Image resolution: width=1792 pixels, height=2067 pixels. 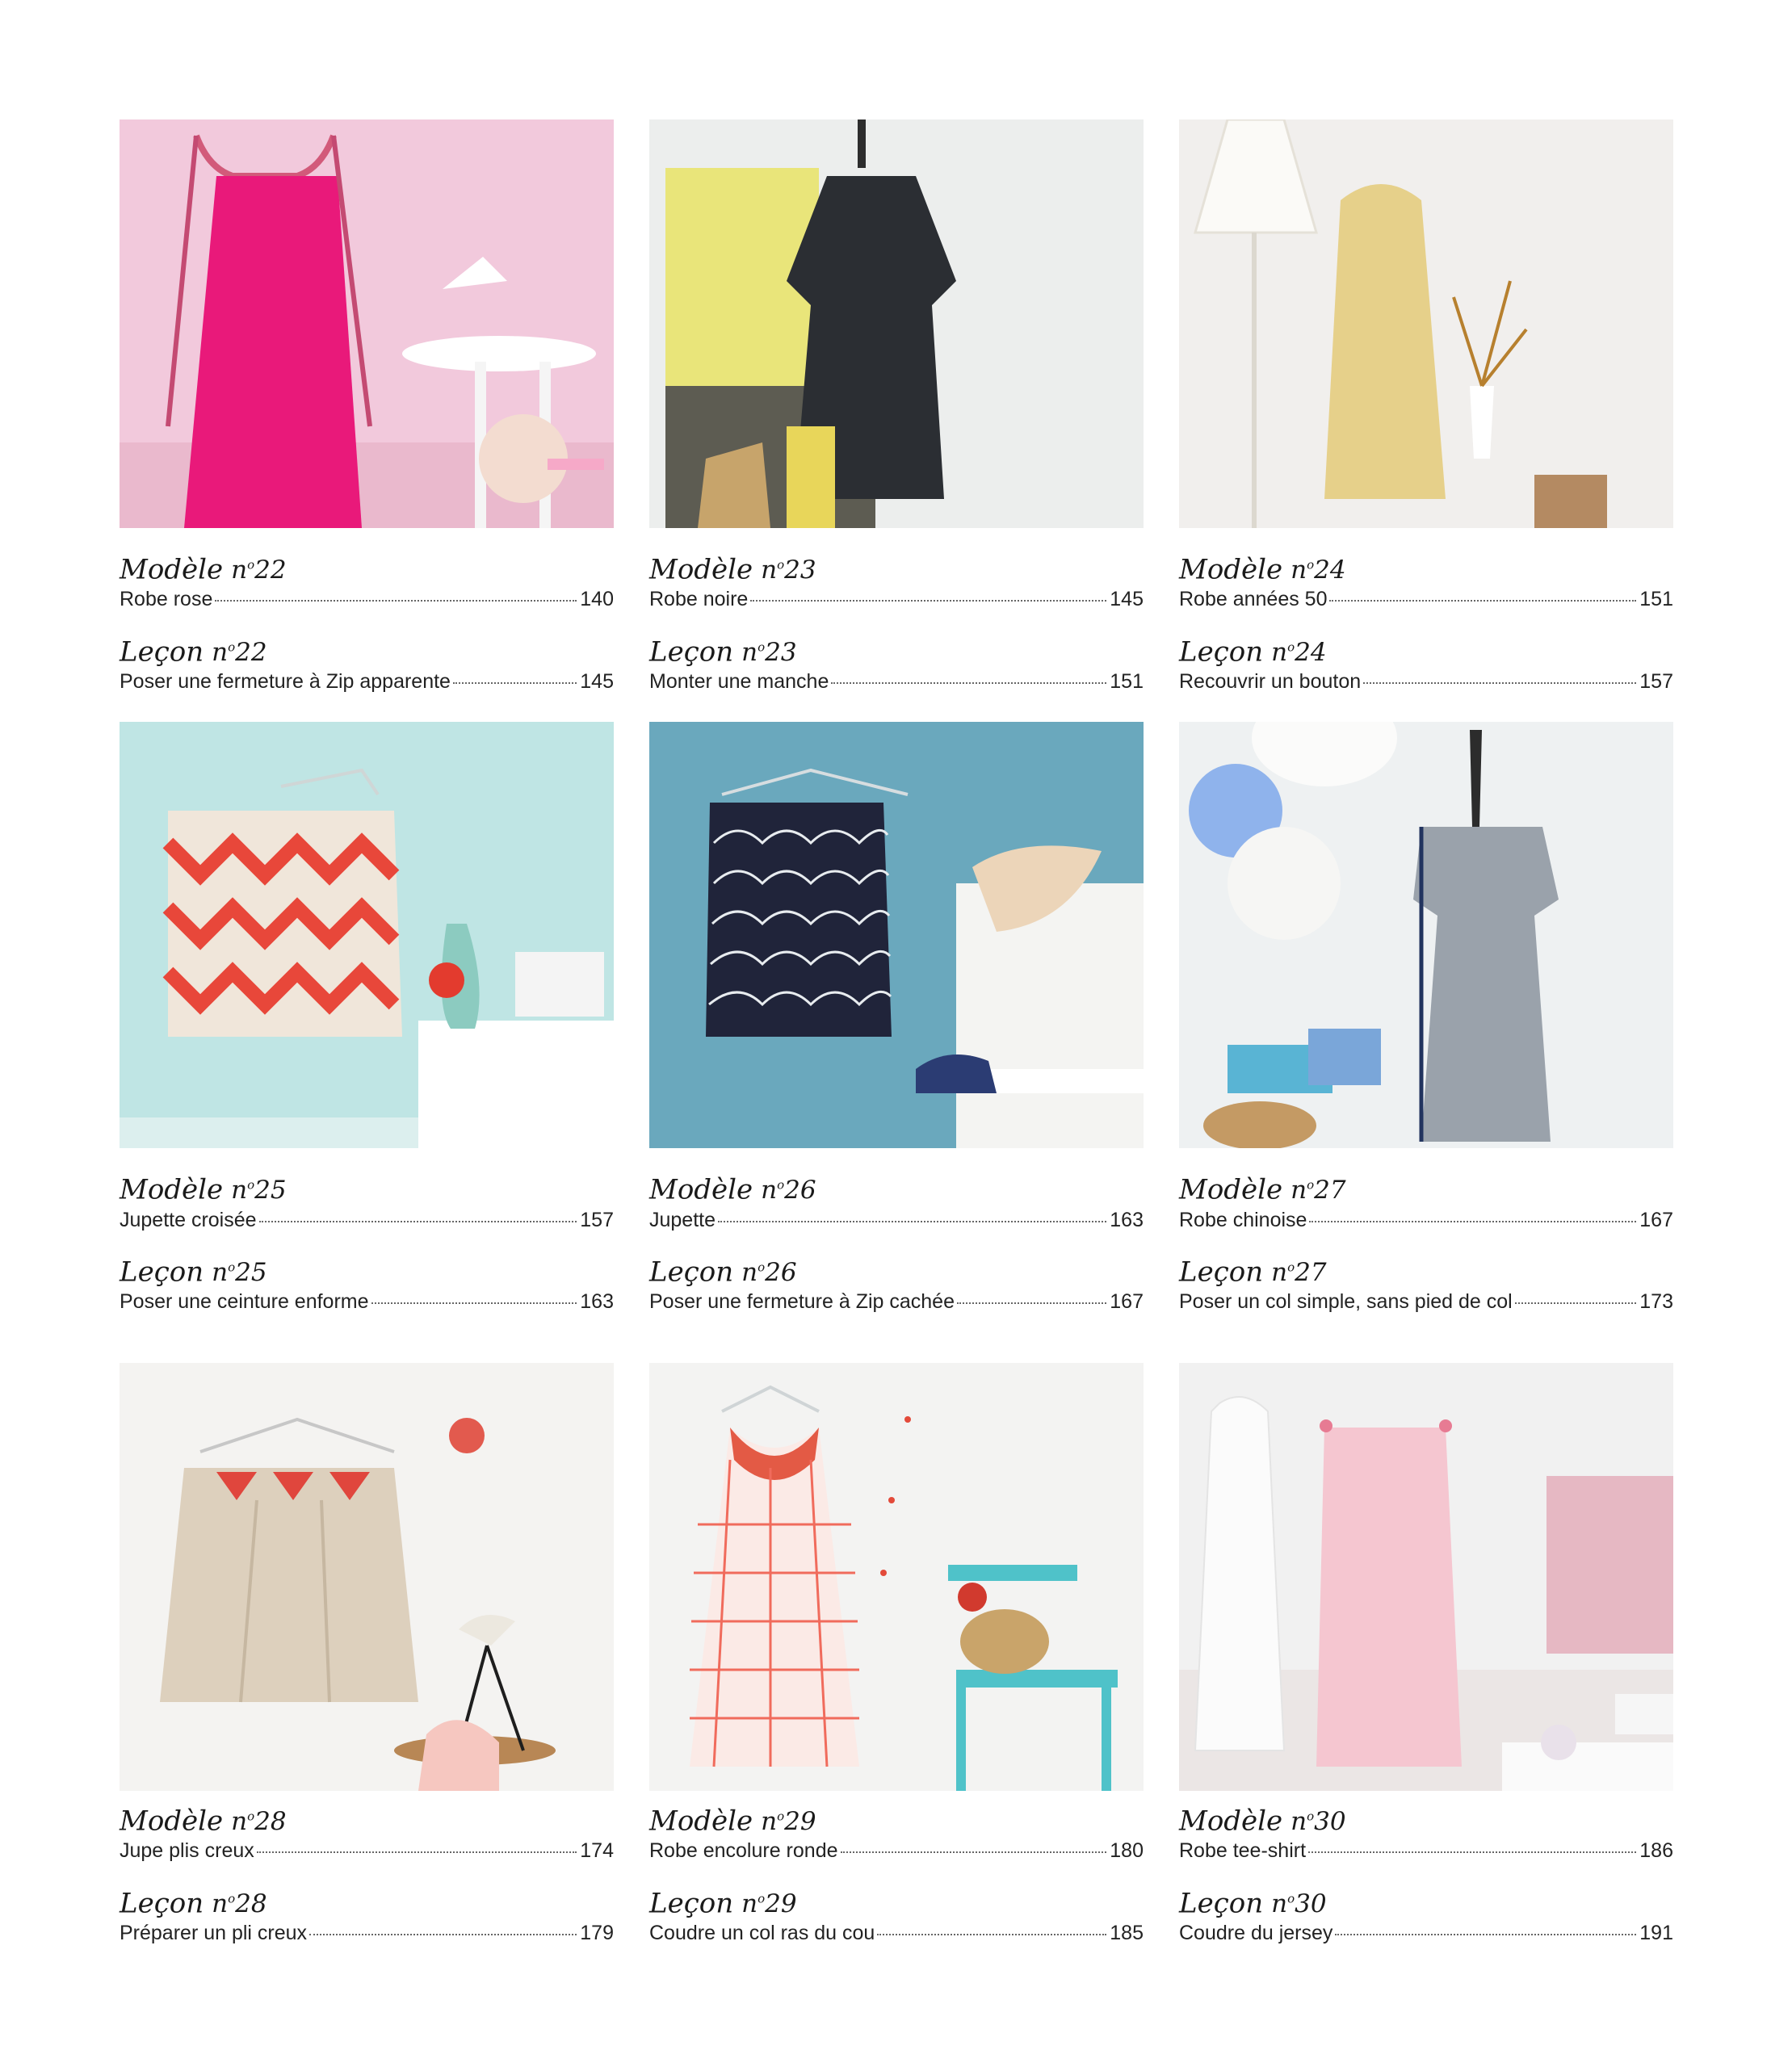 I want to click on modele-toc-line: Robe années 50 151, so click(x=1426, y=601).